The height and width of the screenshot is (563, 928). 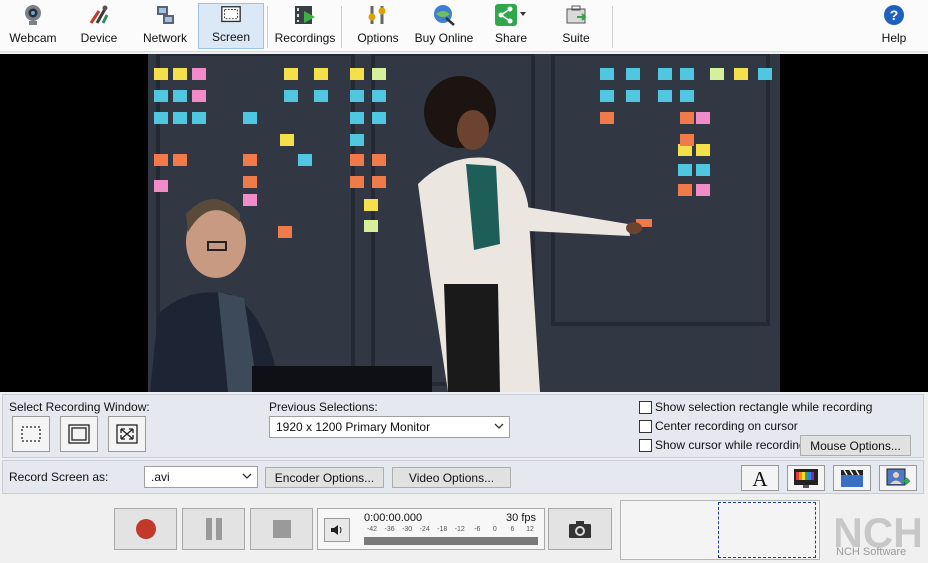 What do you see at coordinates (160, 477) in the screenshot?
I see `format-value: .avi` at bounding box center [160, 477].